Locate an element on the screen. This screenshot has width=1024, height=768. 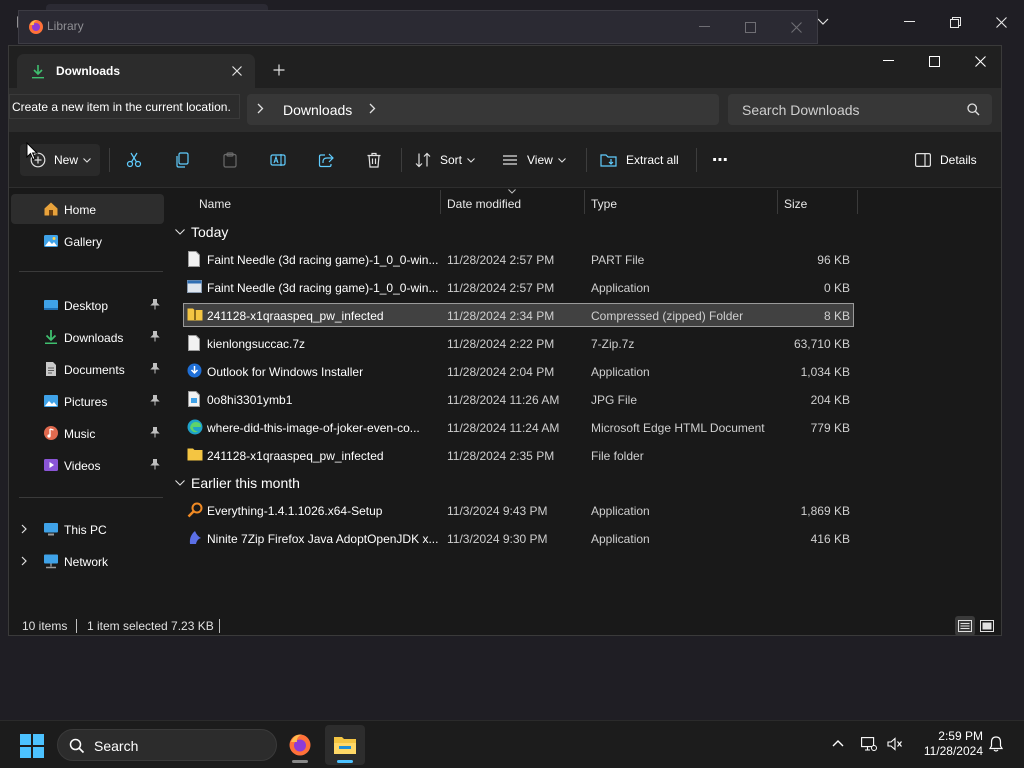
more-options-button: ⋯ is located at coordinates (720, 160).